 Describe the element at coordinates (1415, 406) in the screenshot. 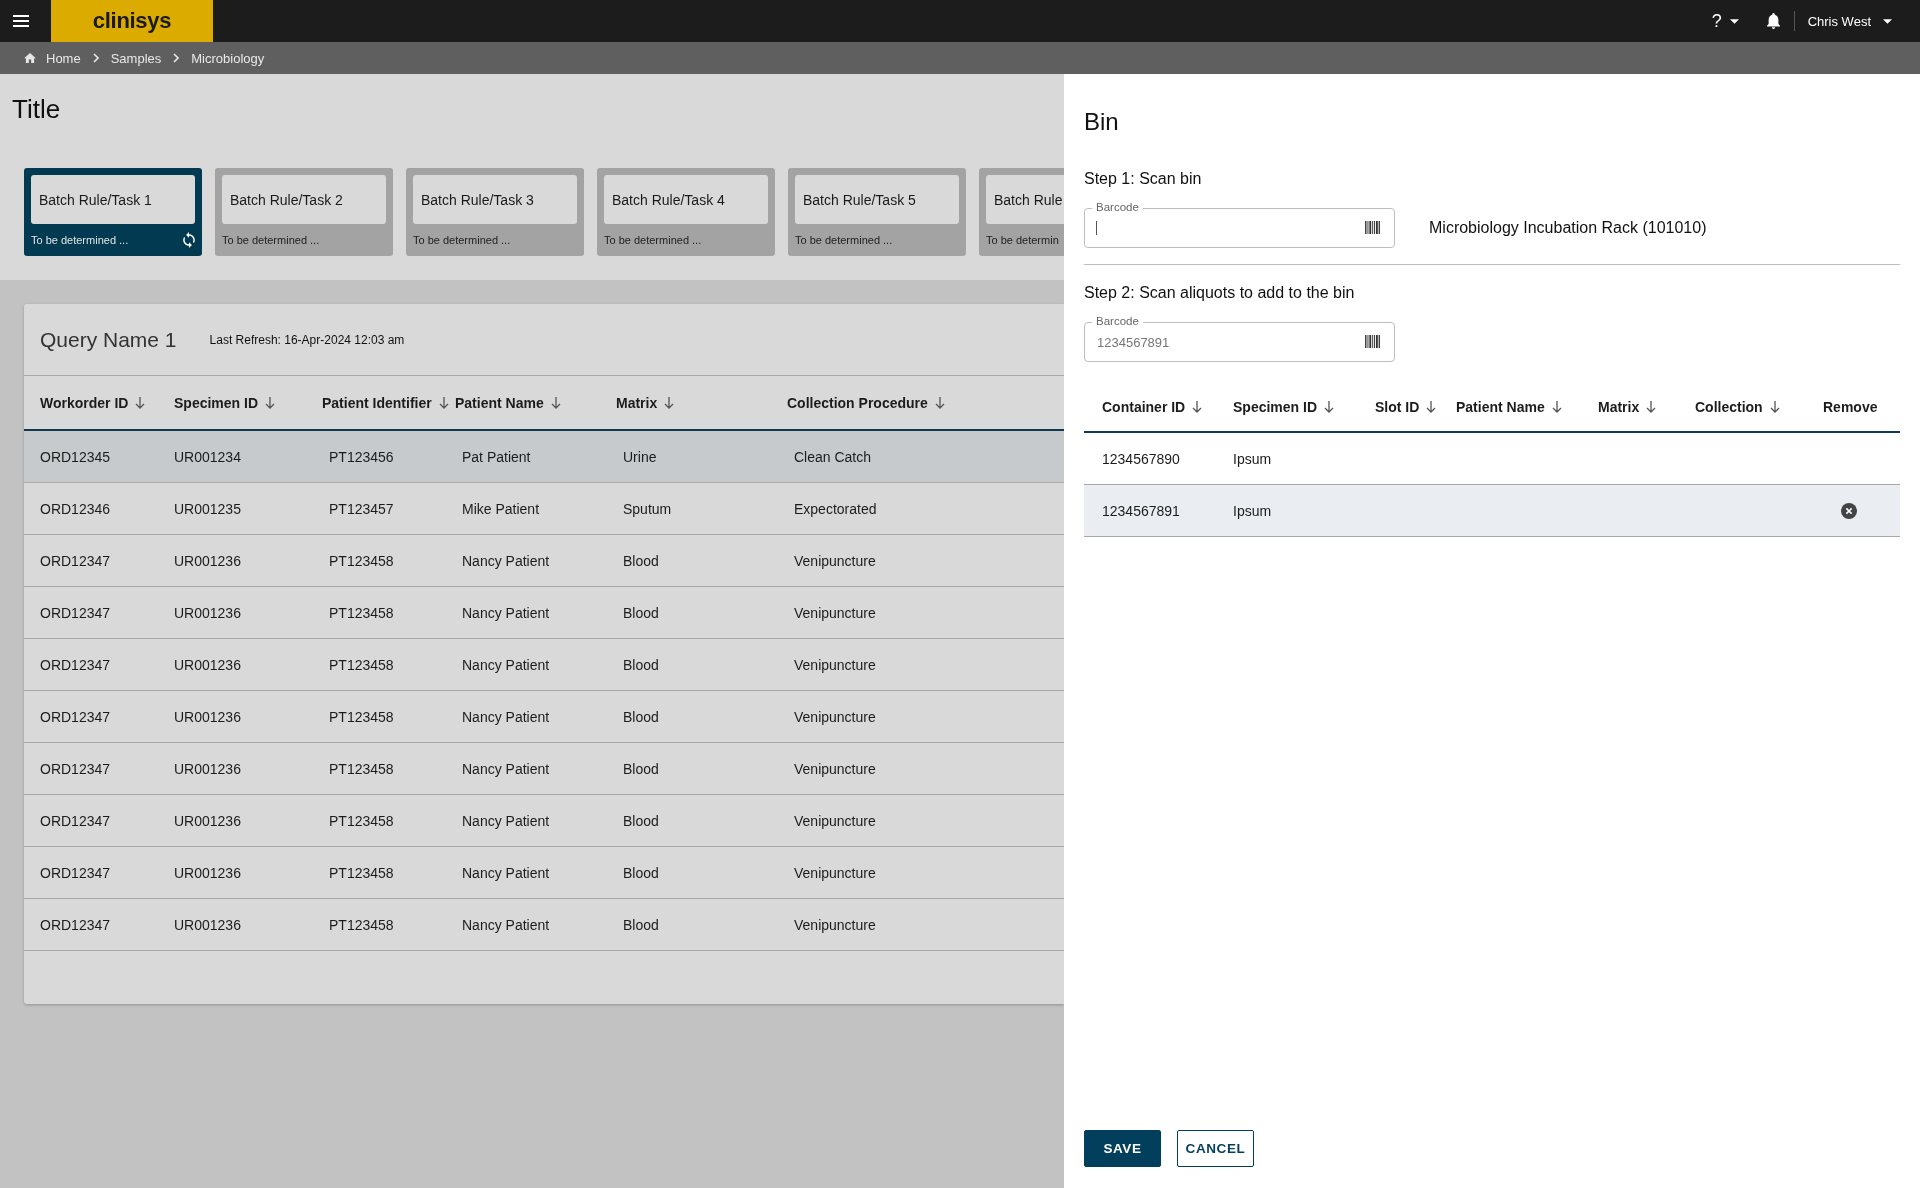

I see `column-header: Slot ID` at that location.